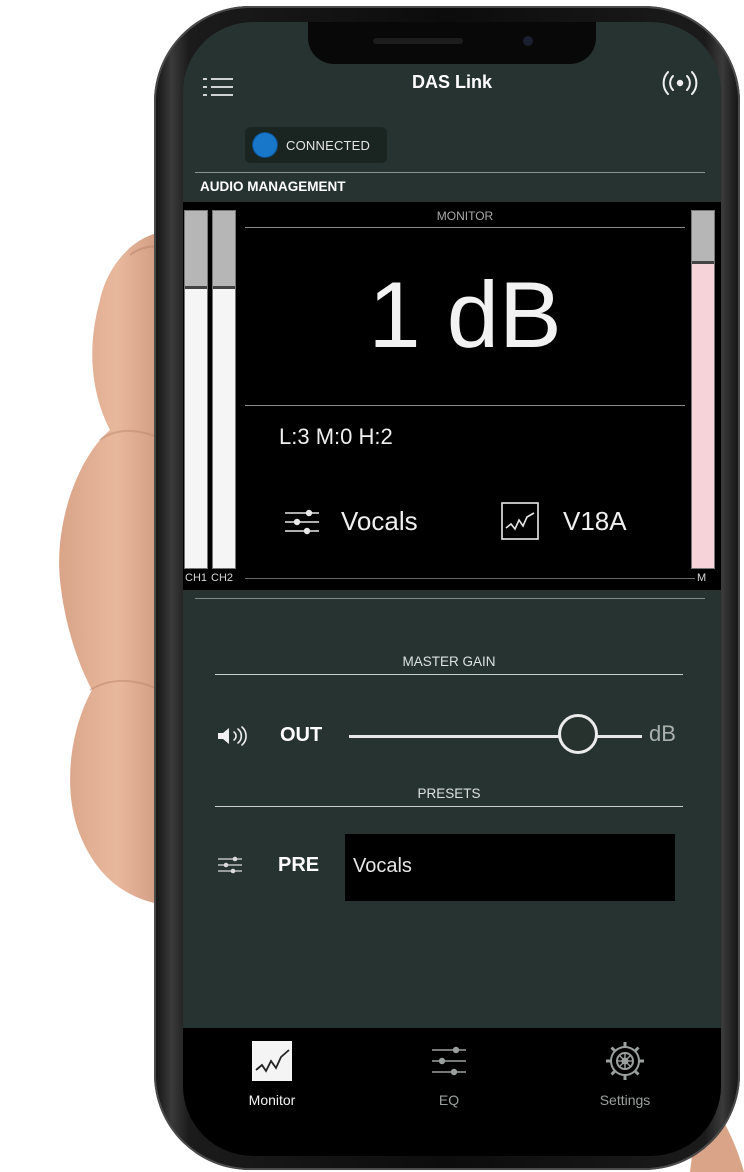  Describe the element at coordinates (680, 83) in the screenshot. I see `broadcast-icon` at that location.